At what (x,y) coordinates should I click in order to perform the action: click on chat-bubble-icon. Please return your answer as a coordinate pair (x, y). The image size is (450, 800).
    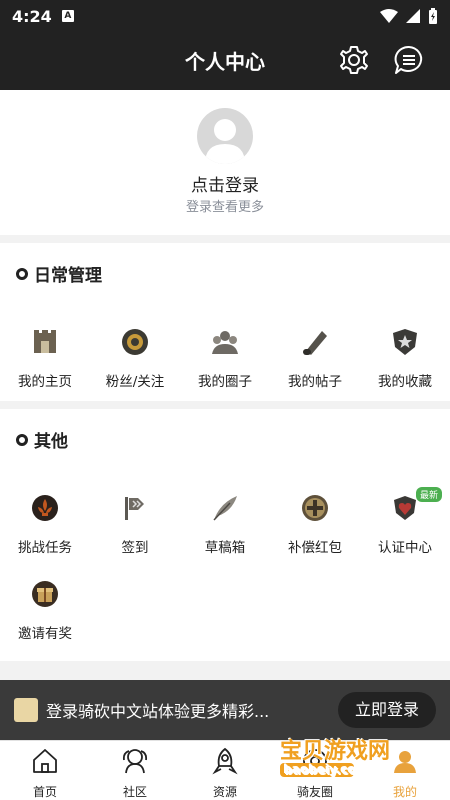
    Looking at the image, I should click on (408, 59).